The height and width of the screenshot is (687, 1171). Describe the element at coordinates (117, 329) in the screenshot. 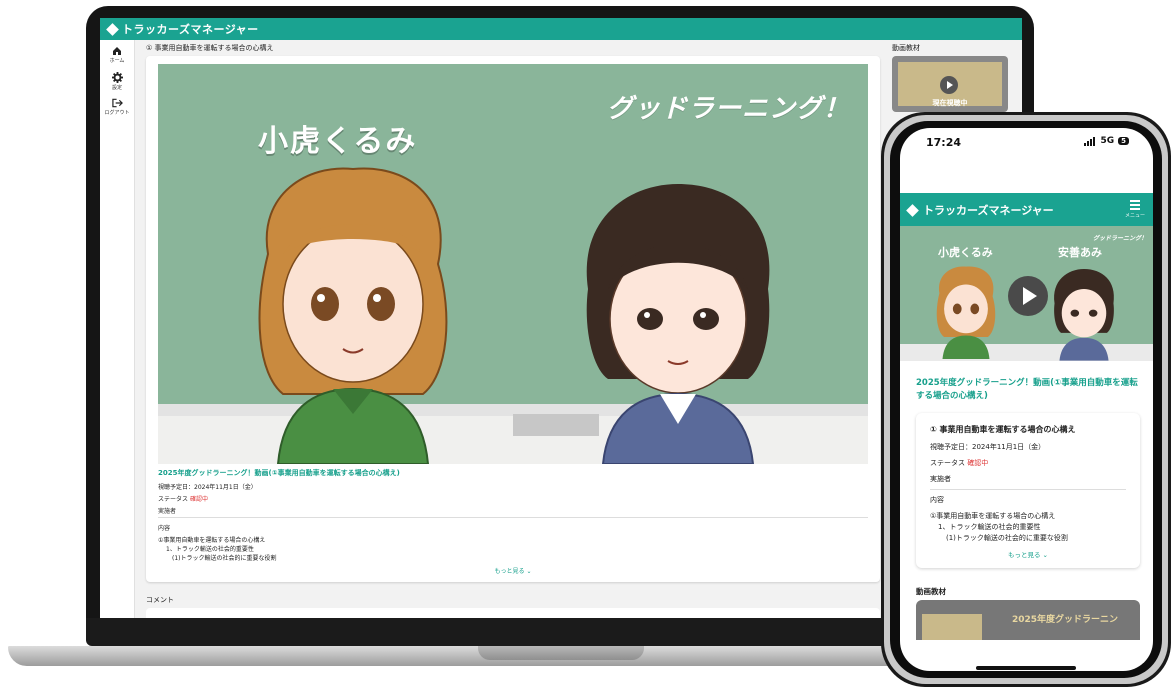

I see `side-nav: ホーム 設定 ログアウト` at that location.